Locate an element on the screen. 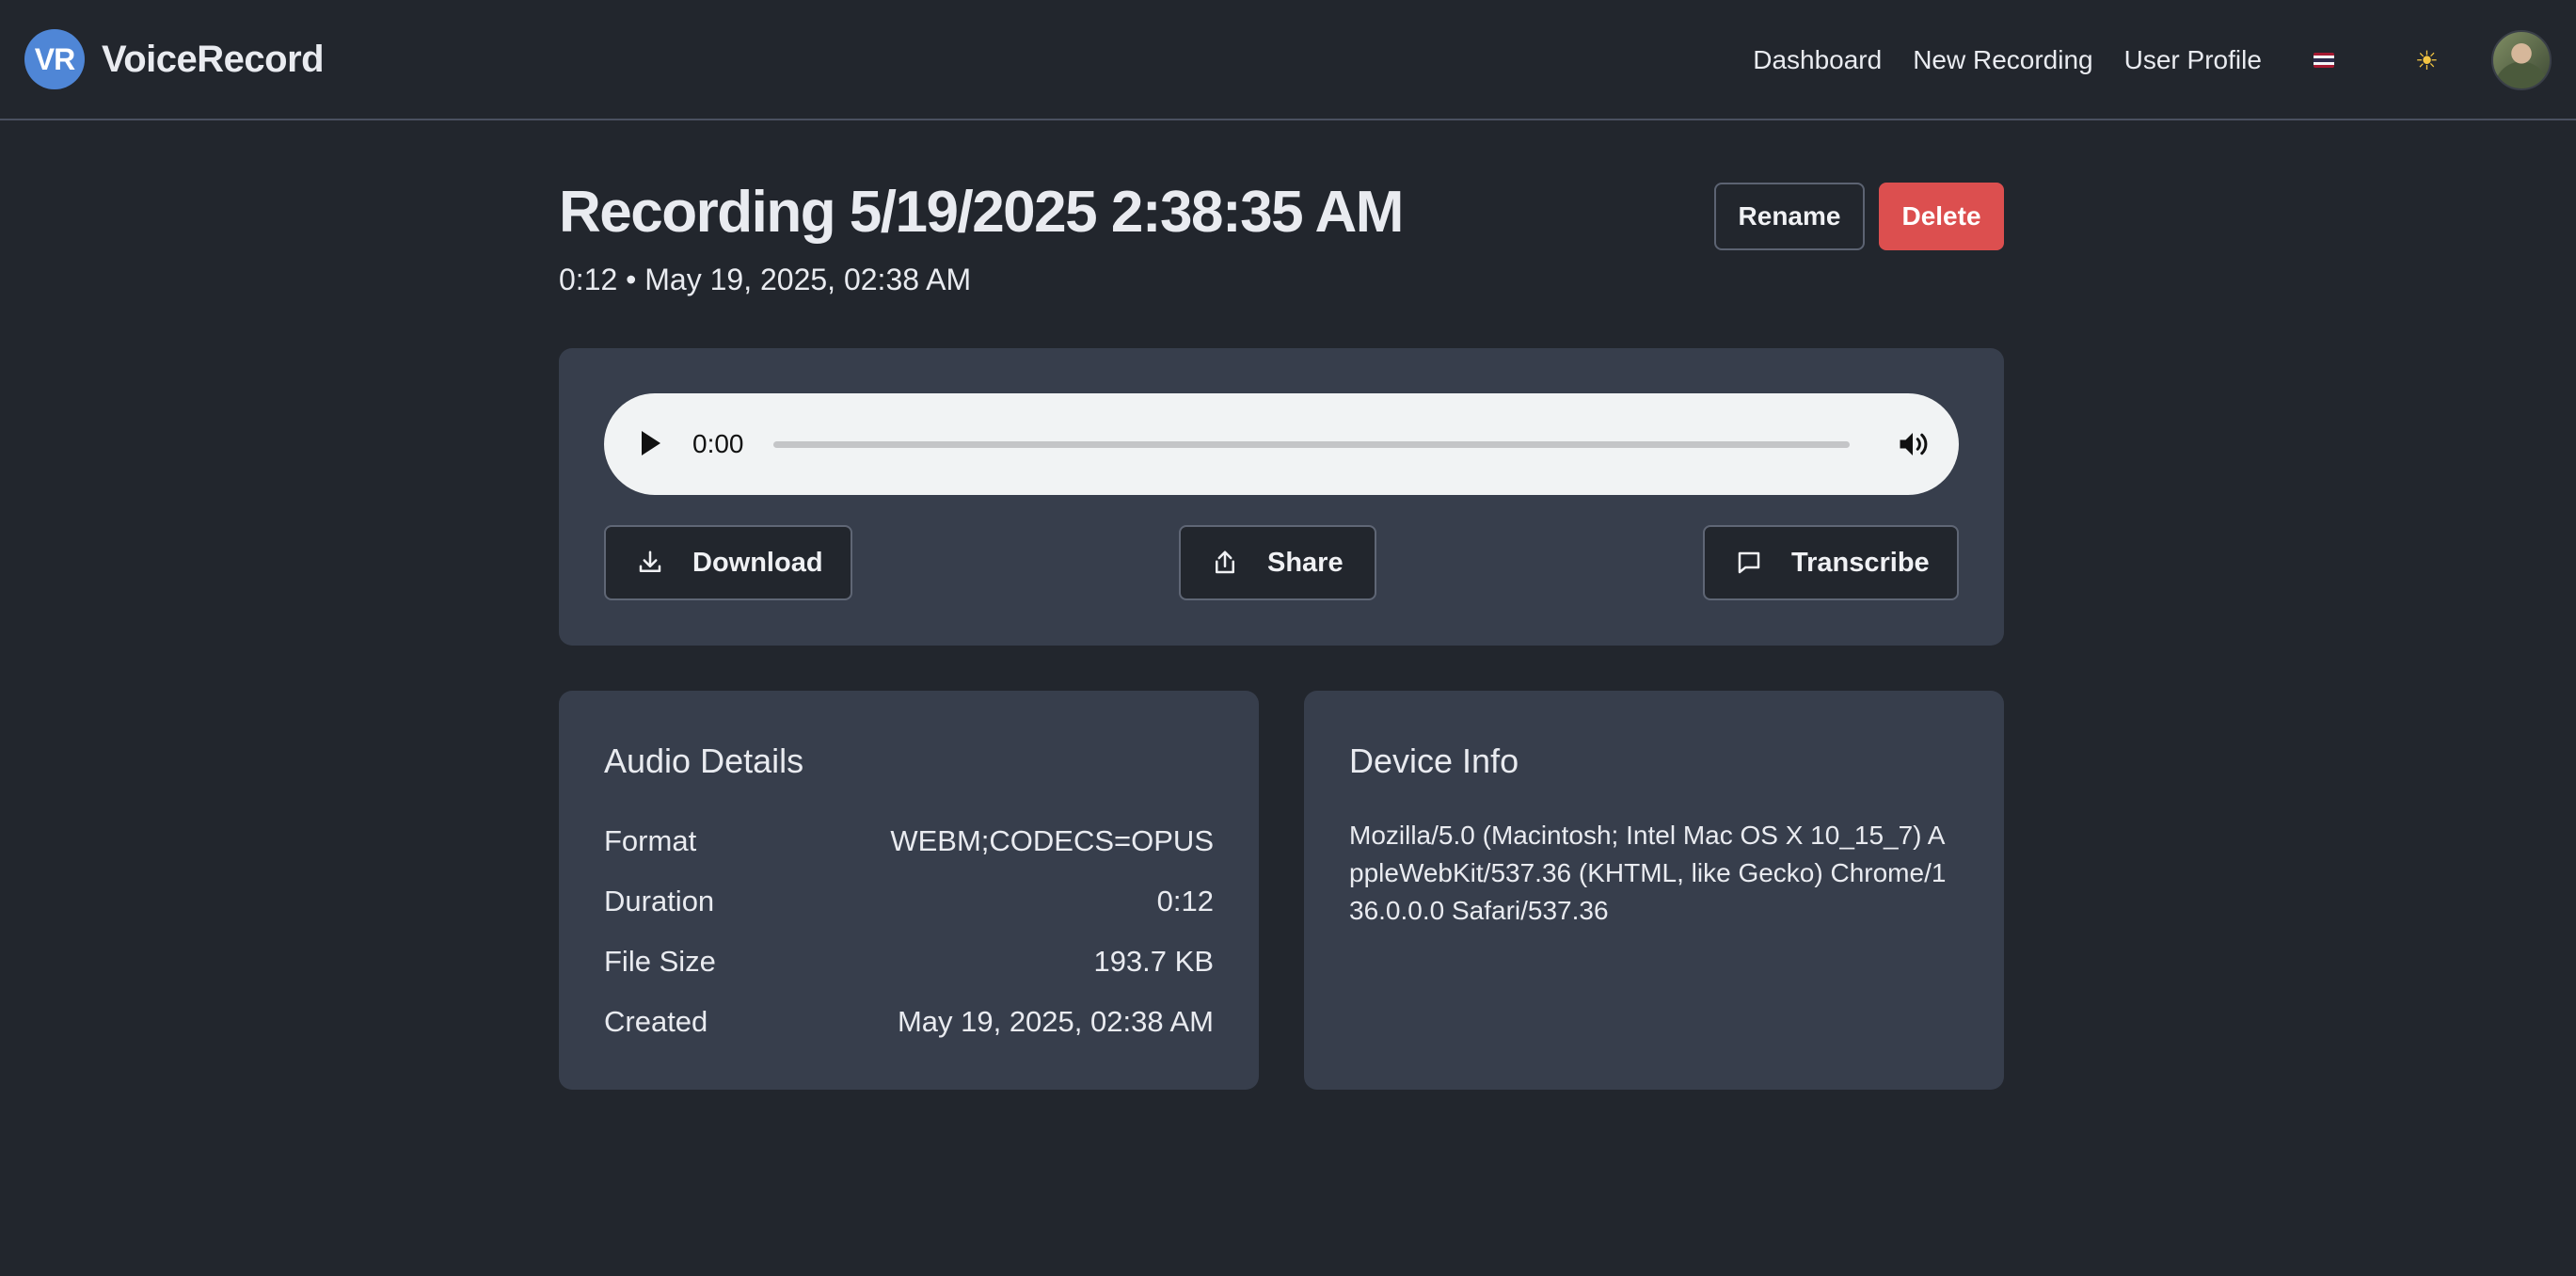  detail-value: 193.7 KB is located at coordinates (1153, 961).